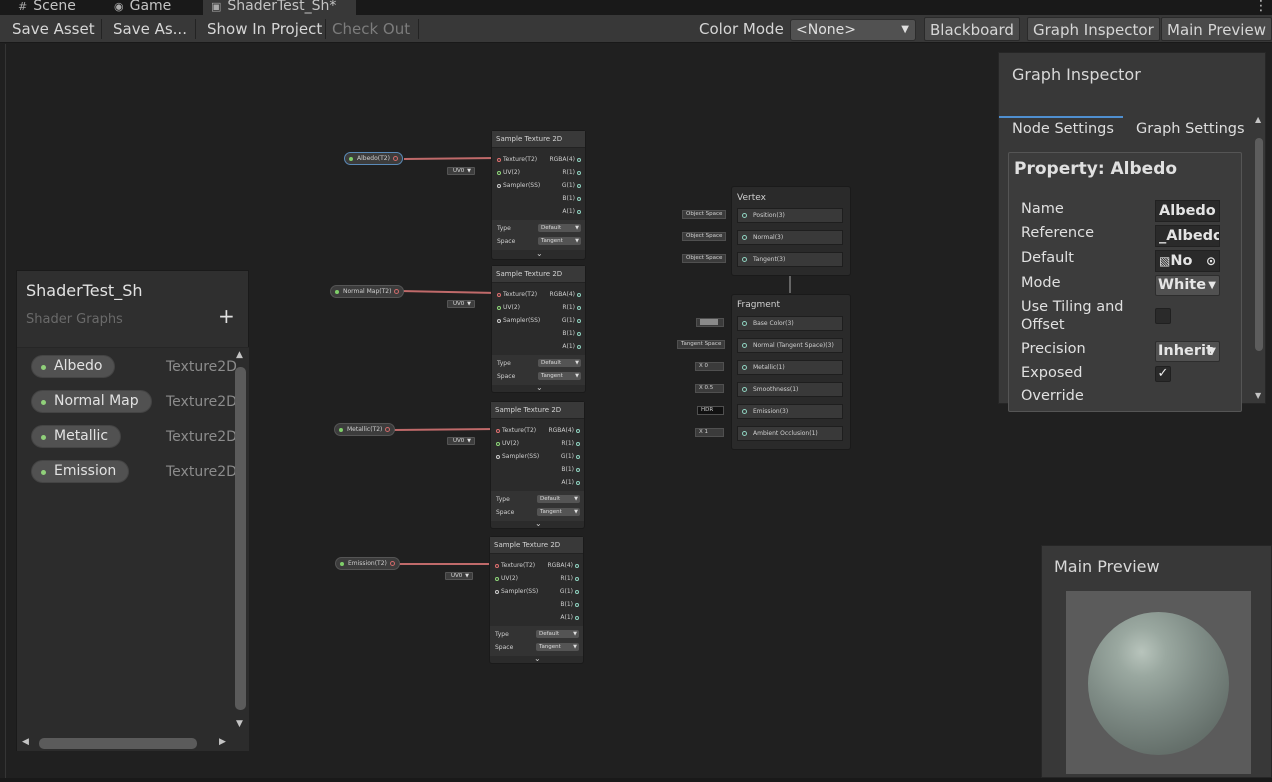 The image size is (1272, 782). I want to click on scroll-left-icon: ◀, so click(25, 742).